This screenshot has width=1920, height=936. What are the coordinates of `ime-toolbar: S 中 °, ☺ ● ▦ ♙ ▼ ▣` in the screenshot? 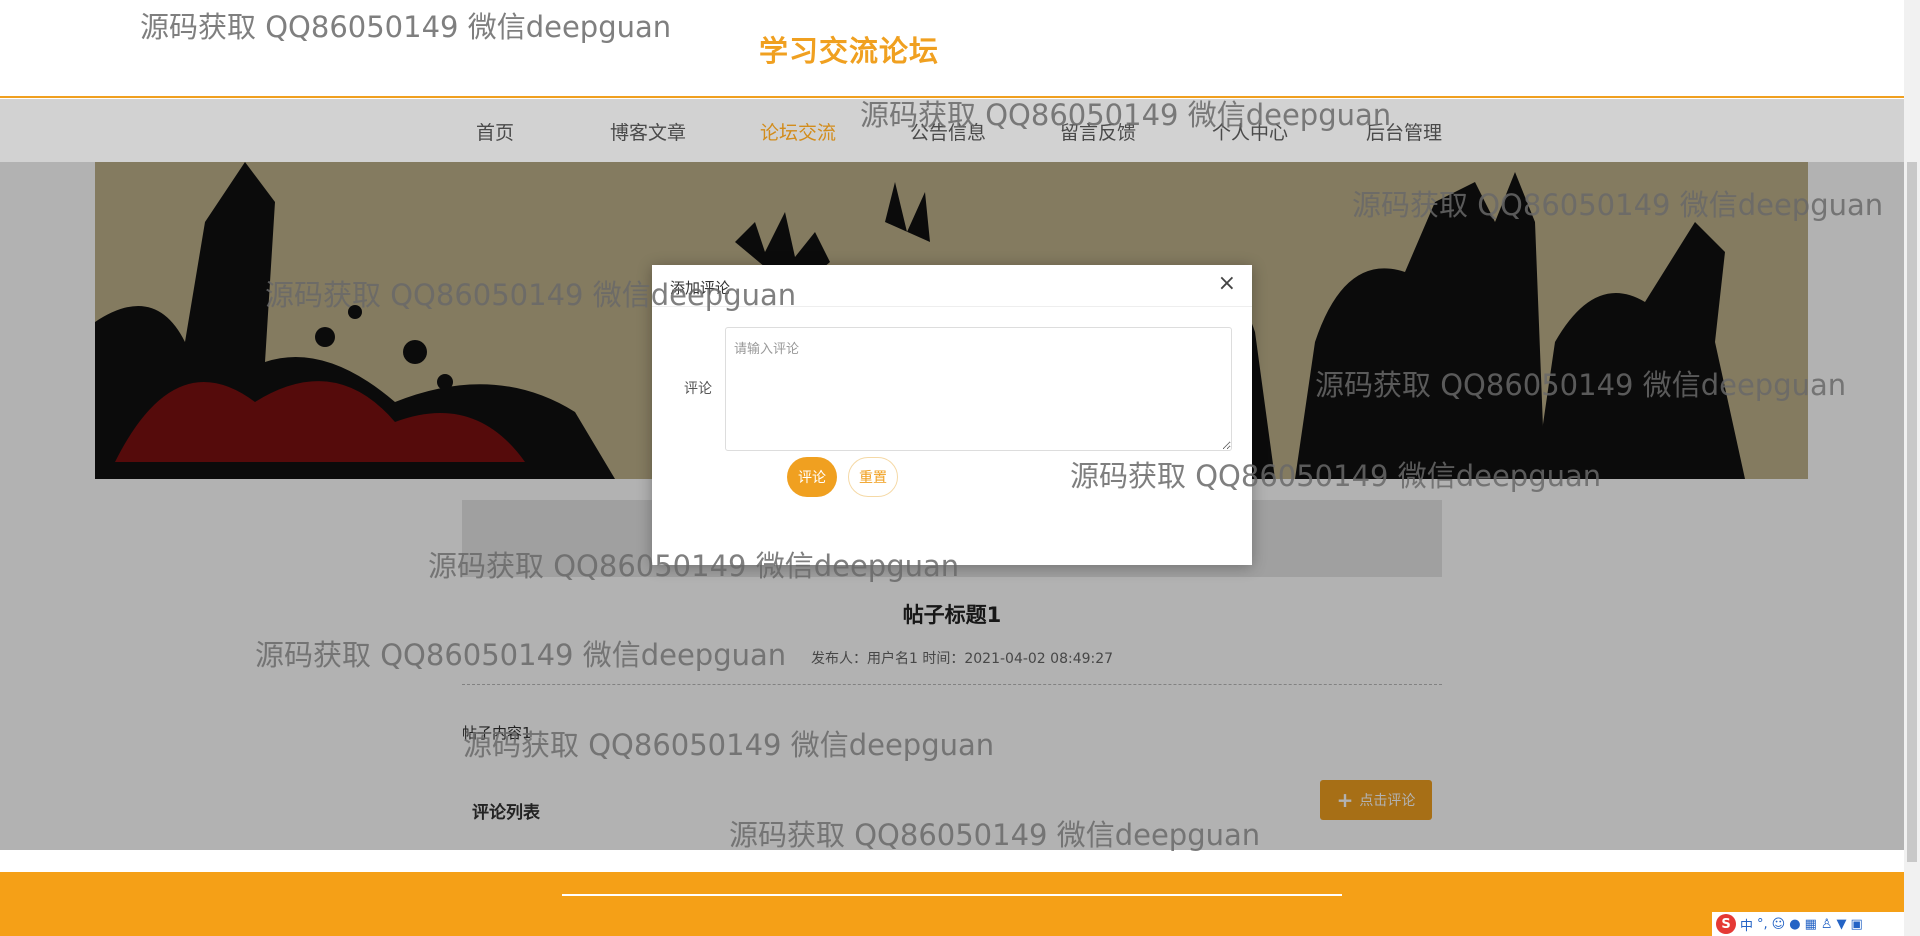 It's located at (1808, 924).